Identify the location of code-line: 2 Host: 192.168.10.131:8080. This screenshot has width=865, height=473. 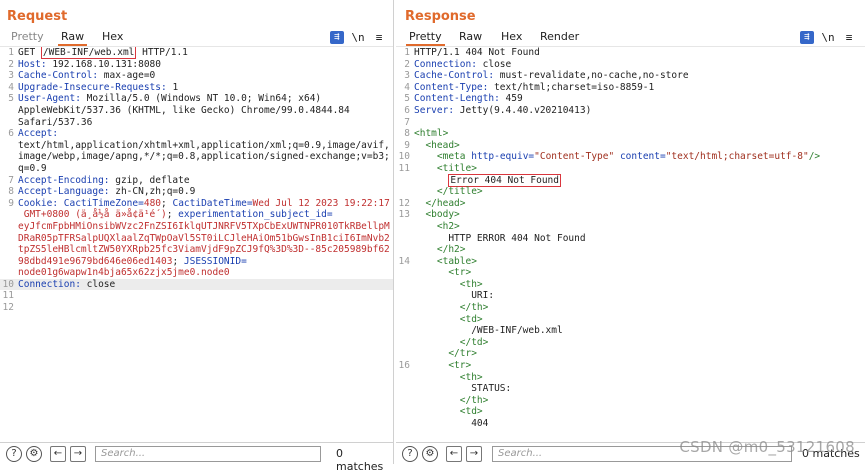
(196, 65).